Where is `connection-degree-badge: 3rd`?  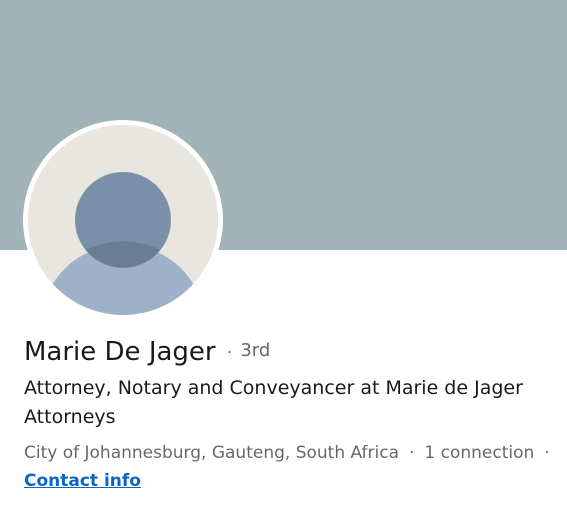 connection-degree-badge: 3rd is located at coordinates (255, 350).